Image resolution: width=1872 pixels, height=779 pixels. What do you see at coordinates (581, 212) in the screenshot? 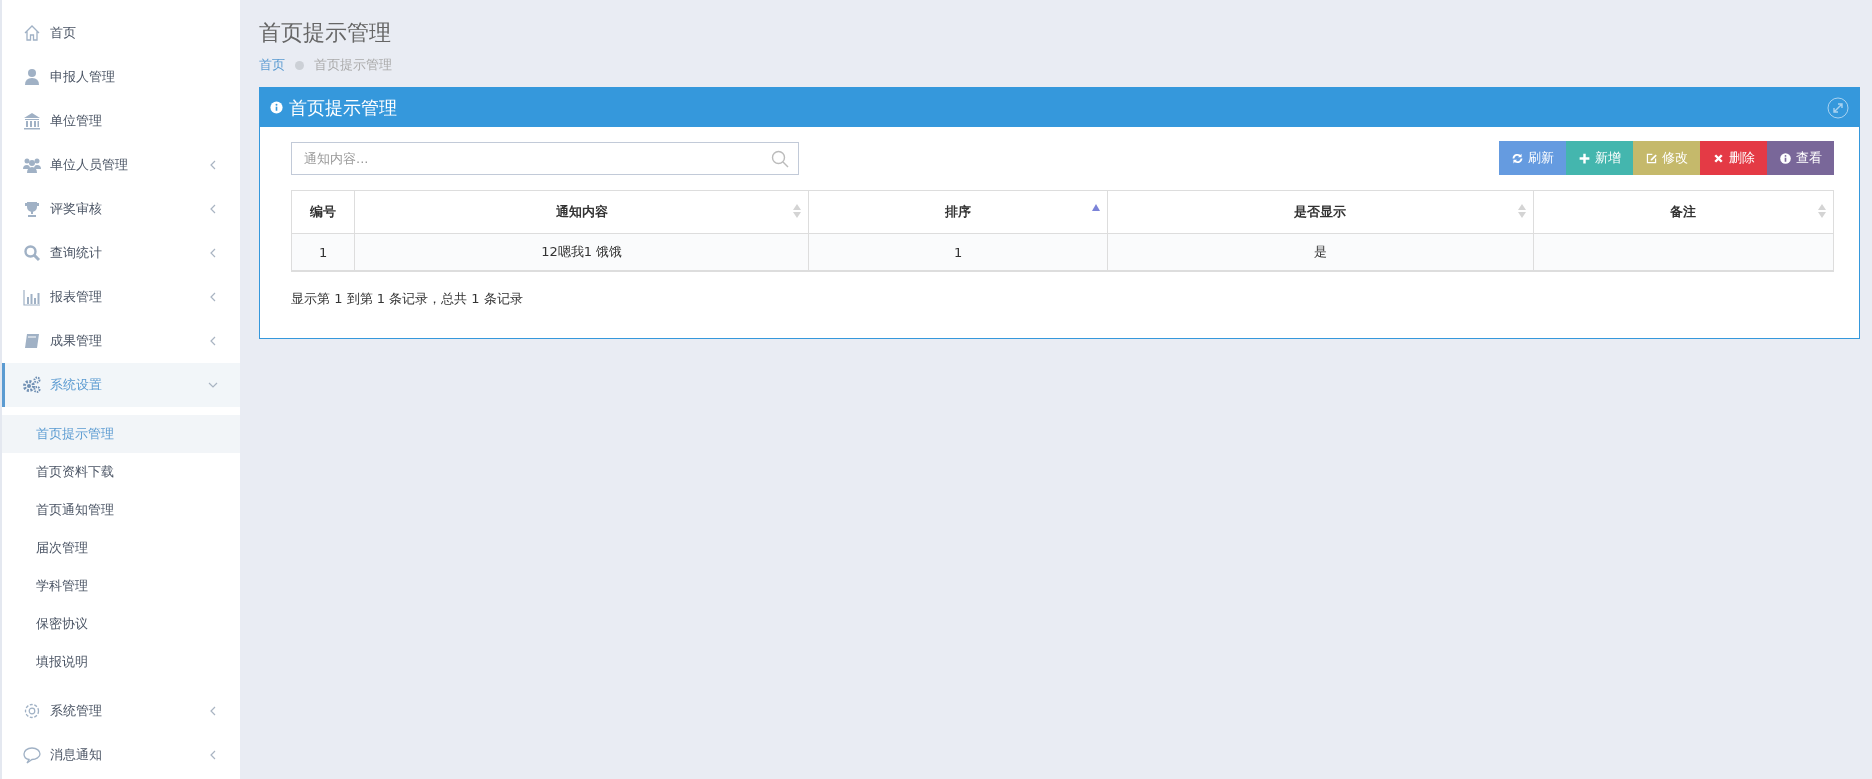
I see `column-header: 通知内容` at bounding box center [581, 212].